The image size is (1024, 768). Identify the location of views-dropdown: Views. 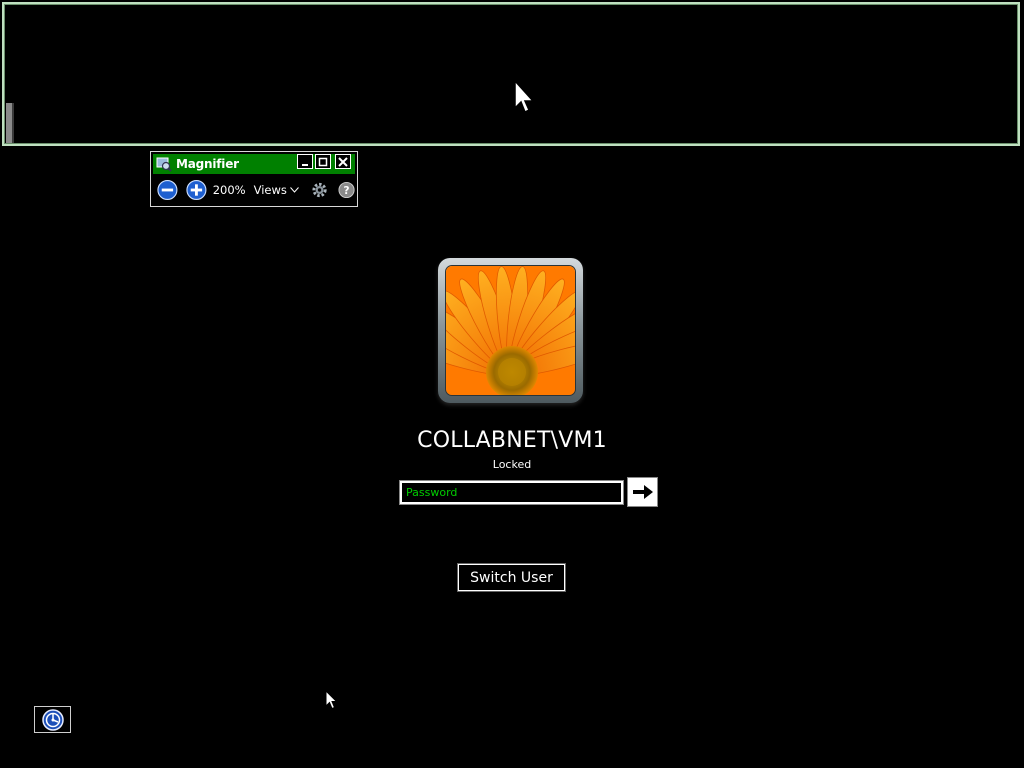
(276, 190).